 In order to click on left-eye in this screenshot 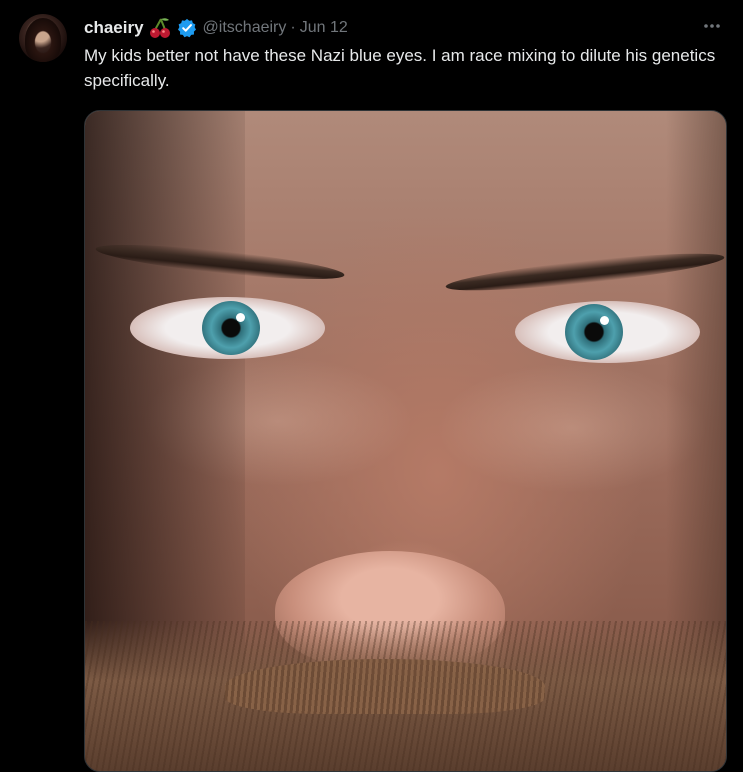, I will do `click(227, 328)`.